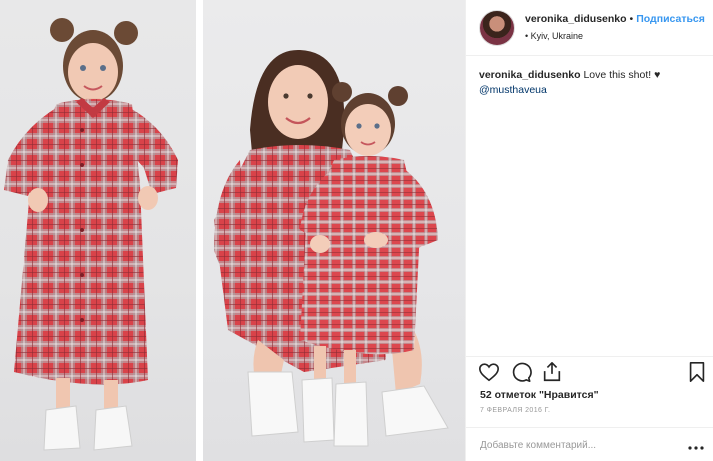 This screenshot has width=713, height=461. I want to click on caption-username: veronika_didusenko, so click(530, 75).